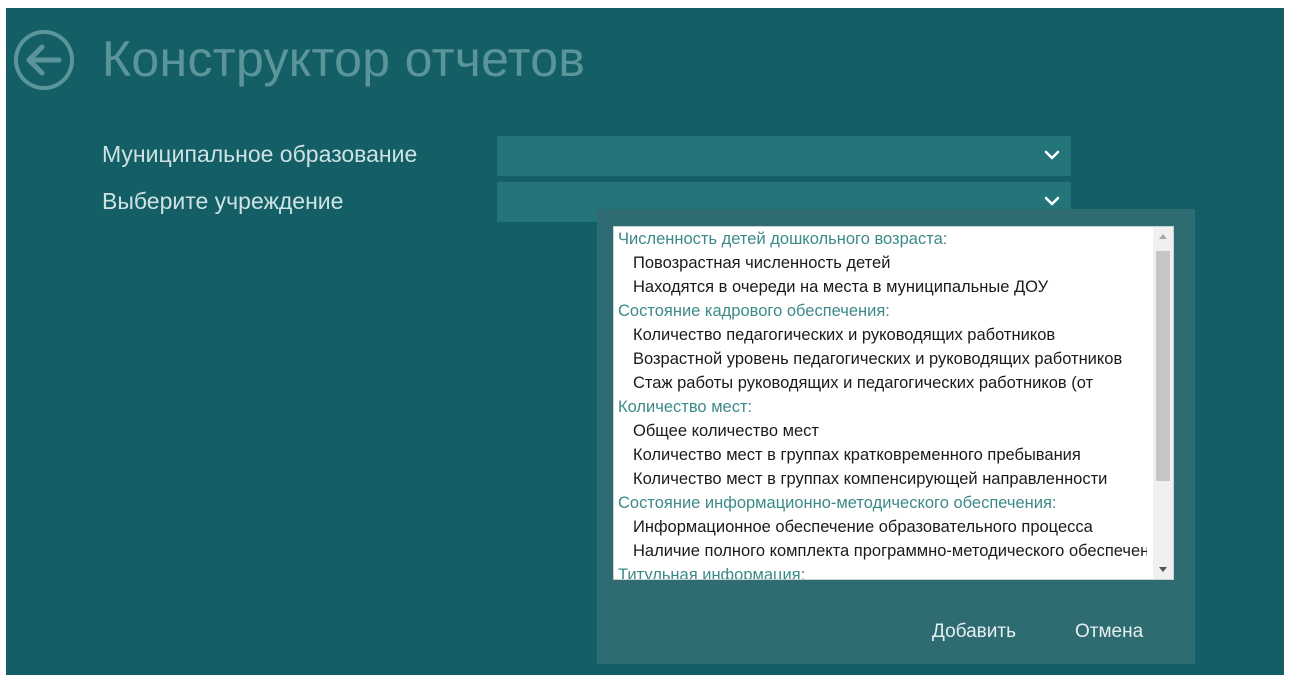 Image resolution: width=1290 pixels, height=677 pixels. I want to click on back-button, so click(44, 60).